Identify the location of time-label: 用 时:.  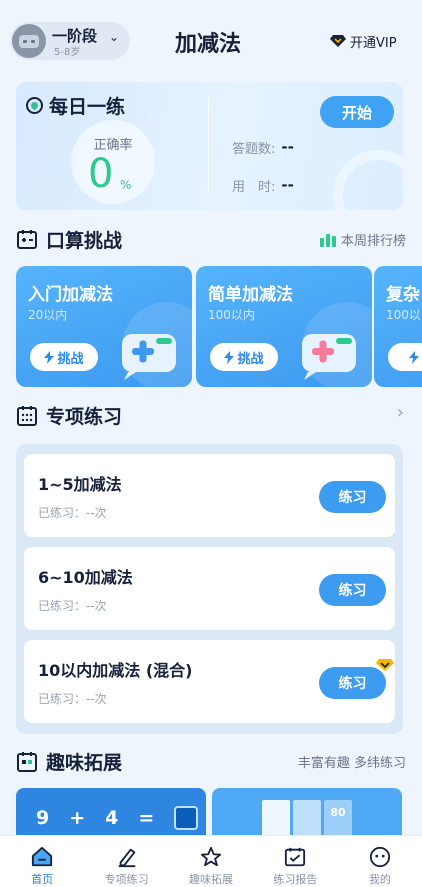
(254, 187).